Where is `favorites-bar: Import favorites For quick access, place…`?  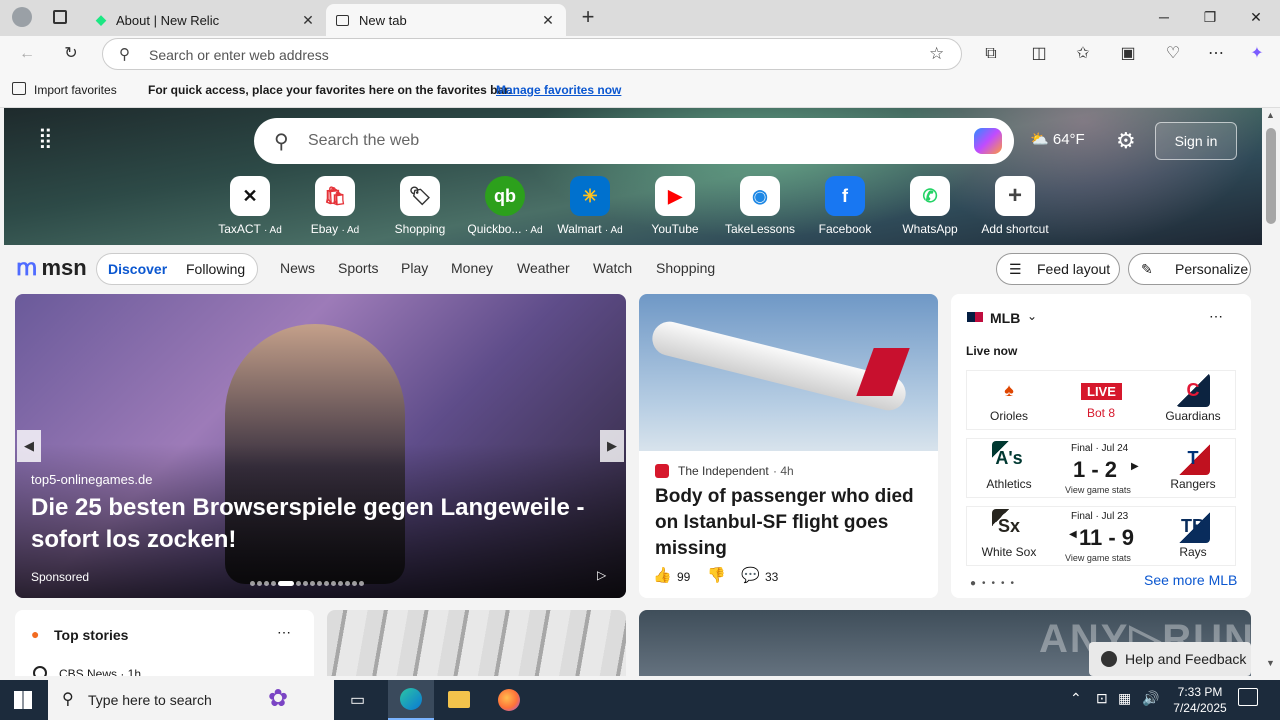
favorites-bar: Import favorites For quick access, place… is located at coordinates (640, 90).